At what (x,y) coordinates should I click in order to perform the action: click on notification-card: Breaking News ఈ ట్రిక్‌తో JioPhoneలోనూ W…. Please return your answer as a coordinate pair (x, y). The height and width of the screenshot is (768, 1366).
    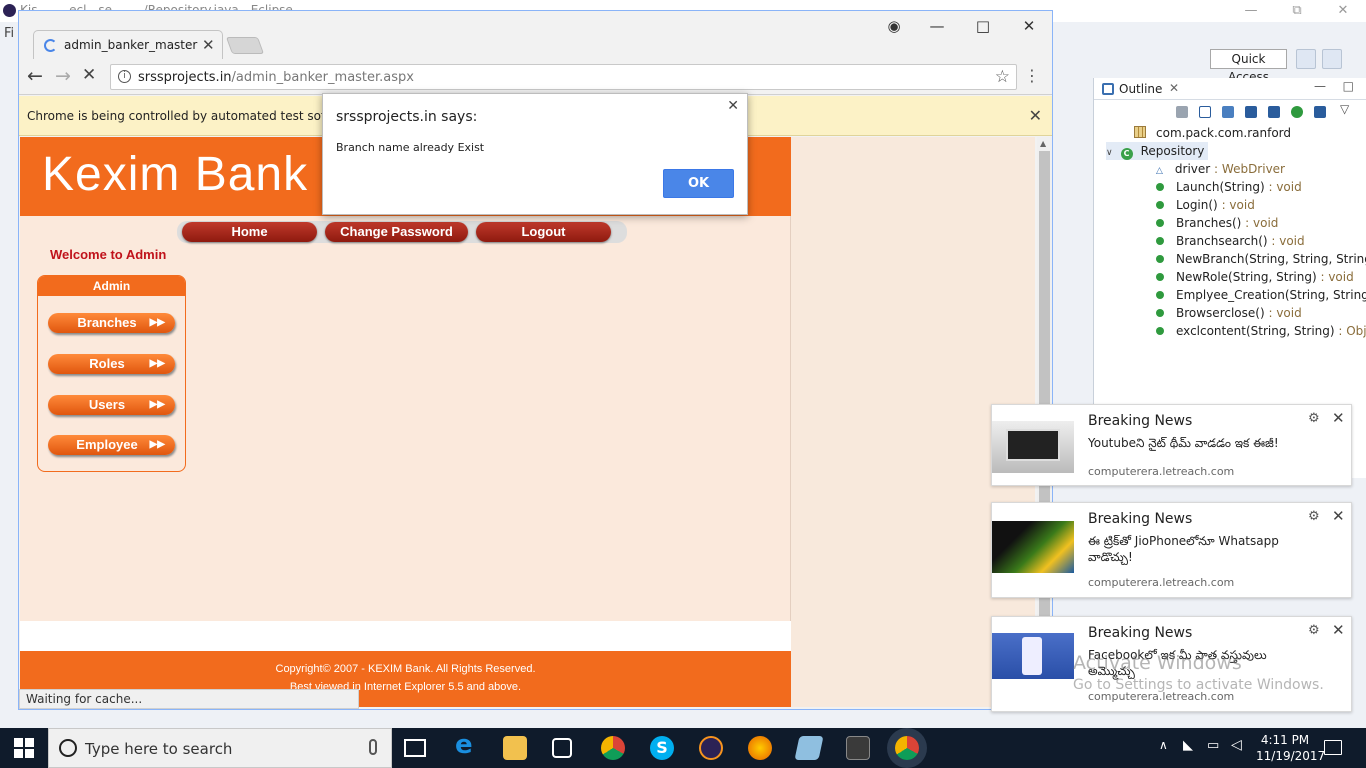
    Looking at the image, I should click on (1171, 550).